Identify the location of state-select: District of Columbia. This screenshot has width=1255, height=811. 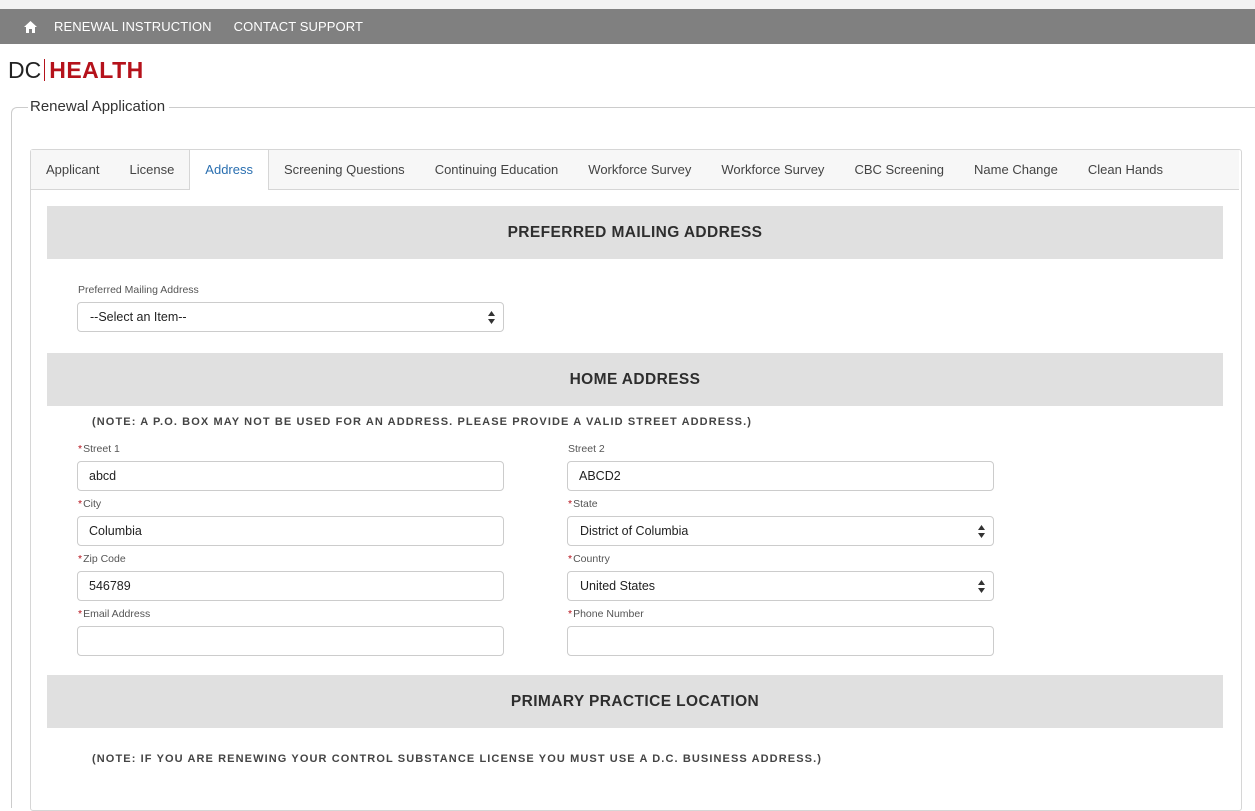
(780, 531).